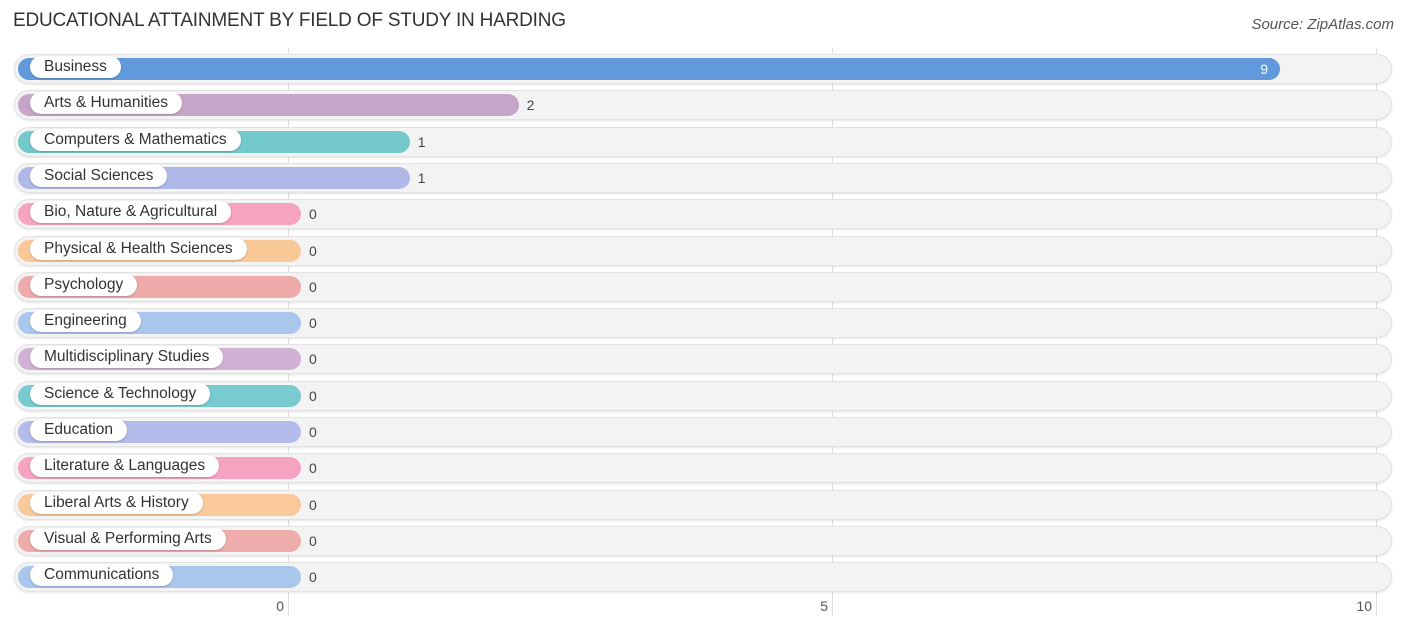 The width and height of the screenshot is (1406, 631). Describe the element at coordinates (84, 284) in the screenshot. I see `category-label: Psychology` at that location.